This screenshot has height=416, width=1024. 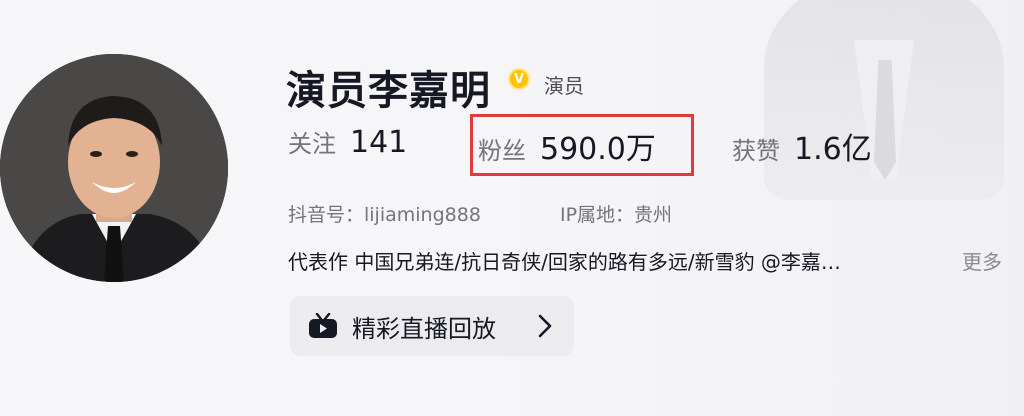 What do you see at coordinates (384, 215) in the screenshot?
I see `douyin-id: 抖音号：lijiaming888` at bounding box center [384, 215].